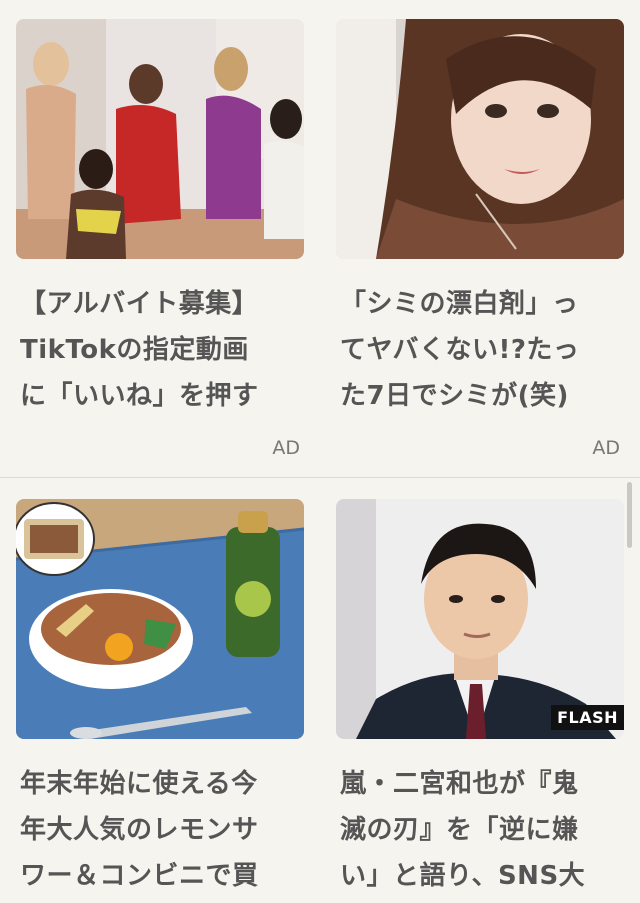 Image resolution: width=640 pixels, height=903 pixels. I want to click on title-line: 滅の刃』を「逆に嫌, so click(459, 830).